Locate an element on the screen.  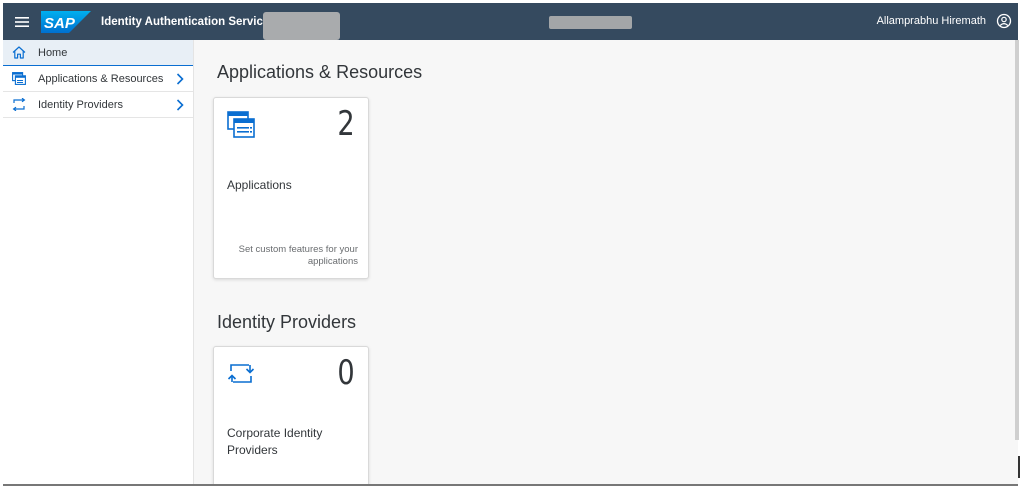
user-avatar-icon is located at coordinates (1004, 21).